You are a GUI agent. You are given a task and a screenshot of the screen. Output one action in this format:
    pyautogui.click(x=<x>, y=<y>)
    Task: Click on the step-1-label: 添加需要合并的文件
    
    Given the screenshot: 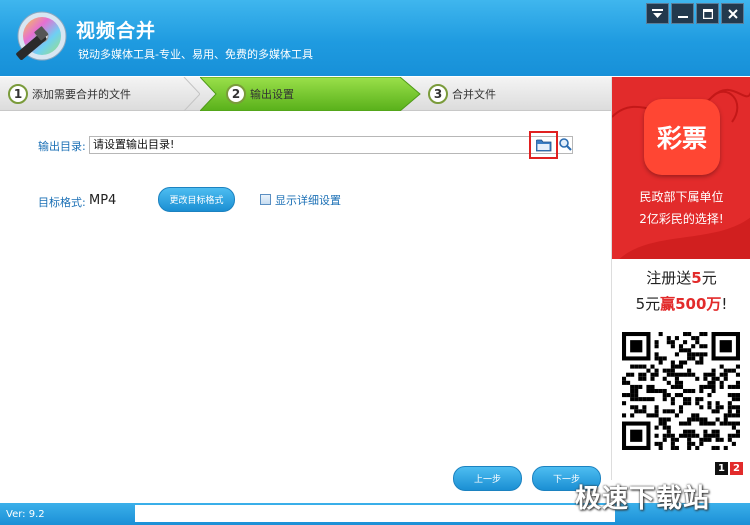 What is the action you would take?
    pyautogui.click(x=81, y=94)
    